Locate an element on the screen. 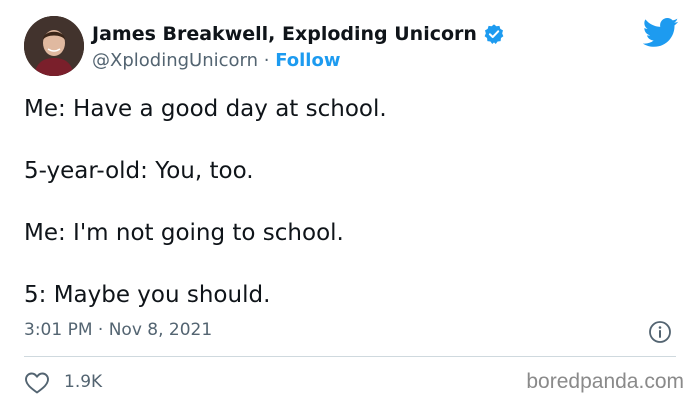 The width and height of the screenshot is (700, 410). author-handle: @XplodingUnicorn is located at coordinates (175, 60).